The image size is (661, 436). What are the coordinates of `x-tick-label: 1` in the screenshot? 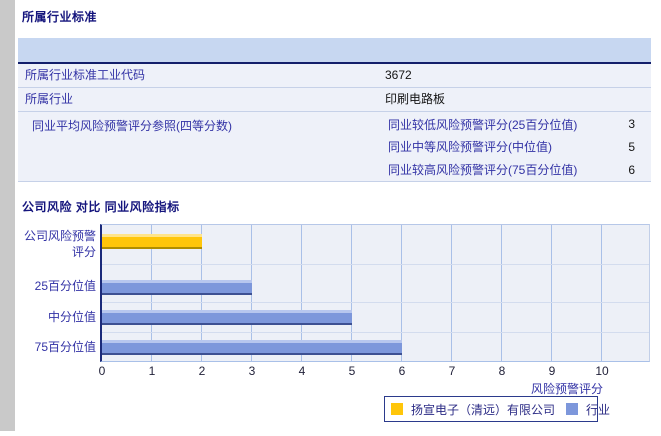 It's located at (152, 371).